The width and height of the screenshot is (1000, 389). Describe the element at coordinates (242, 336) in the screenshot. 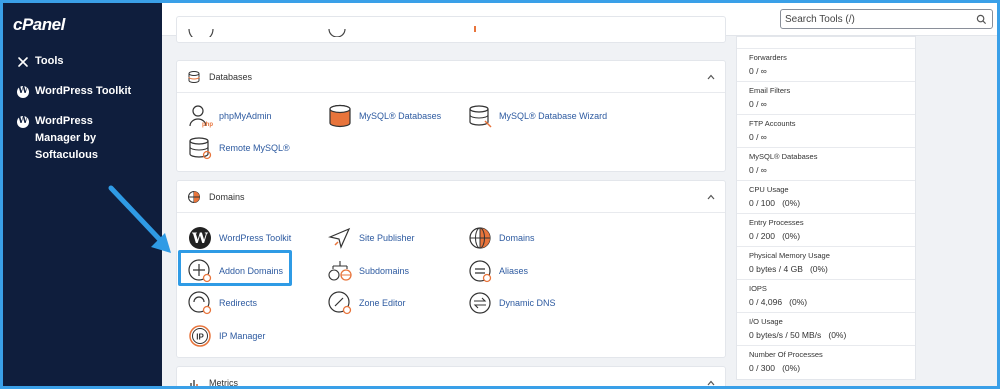

I see `tool-label: IP Manager` at that location.